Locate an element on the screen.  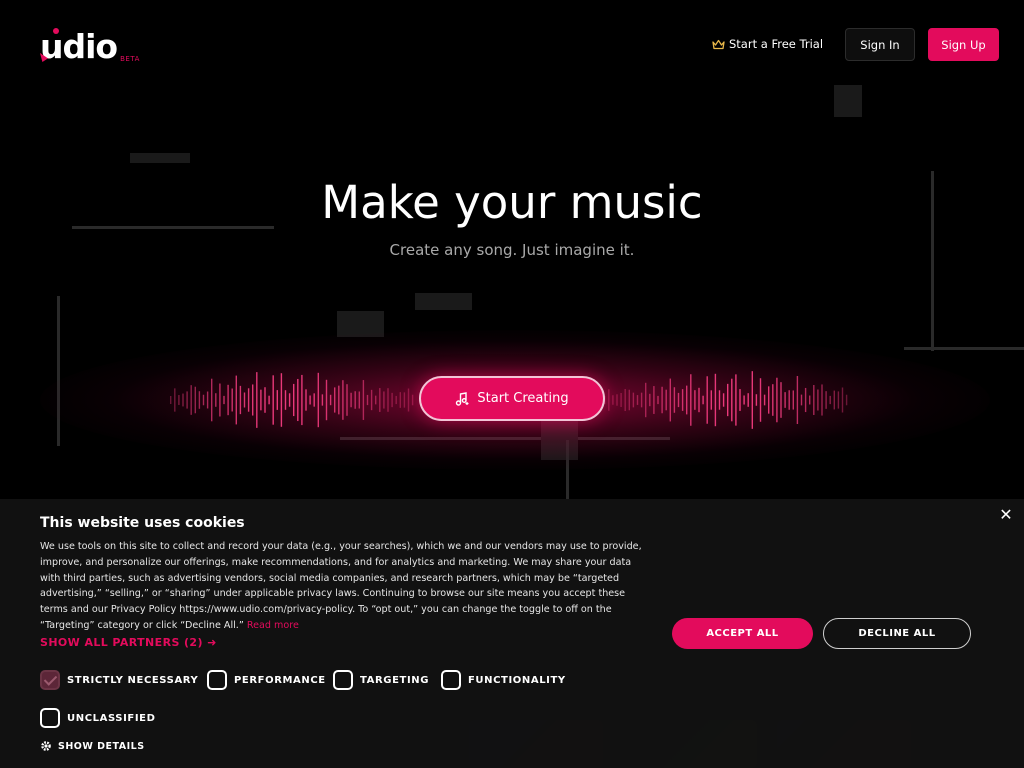
show-all-partners-link: SHOW ALL PARTNERS (2) ➜ is located at coordinates (128, 642).